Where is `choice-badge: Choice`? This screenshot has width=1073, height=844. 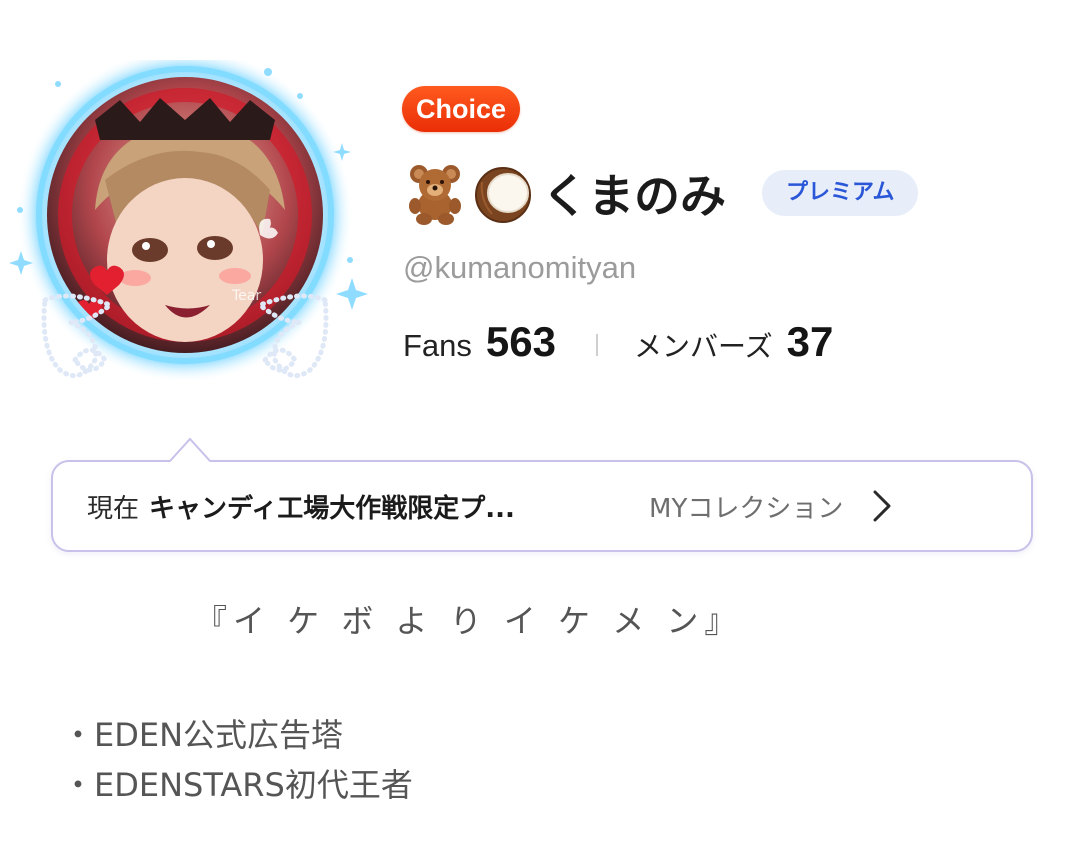 choice-badge: Choice is located at coordinates (461, 109).